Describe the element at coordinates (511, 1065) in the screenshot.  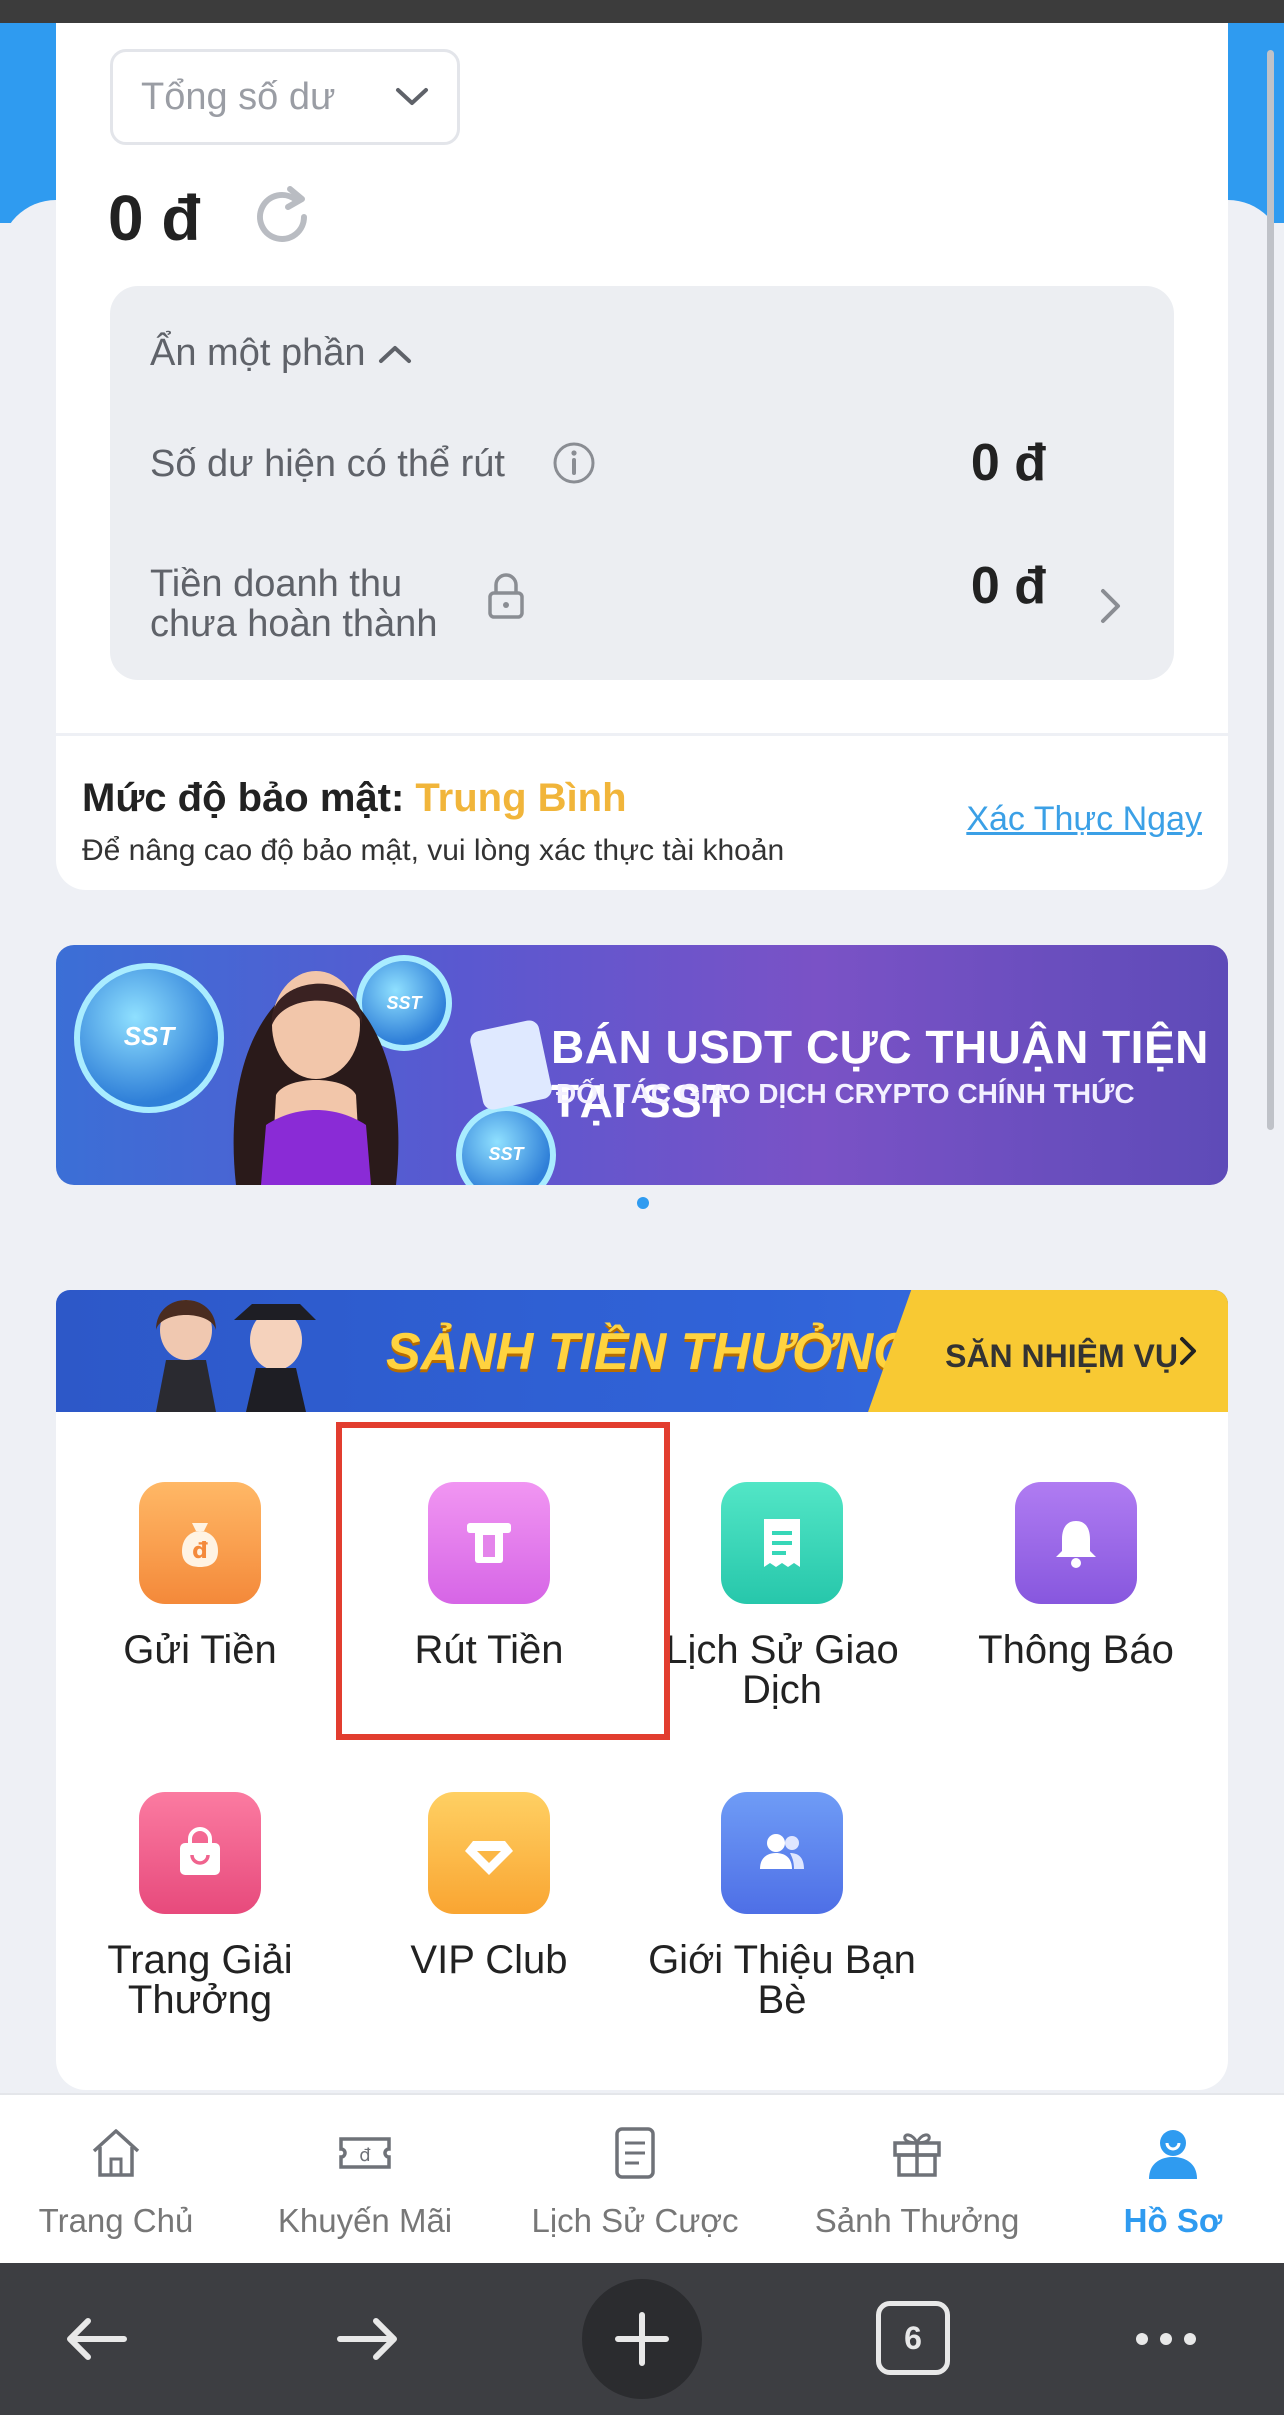
I see `wallet-icon` at that location.